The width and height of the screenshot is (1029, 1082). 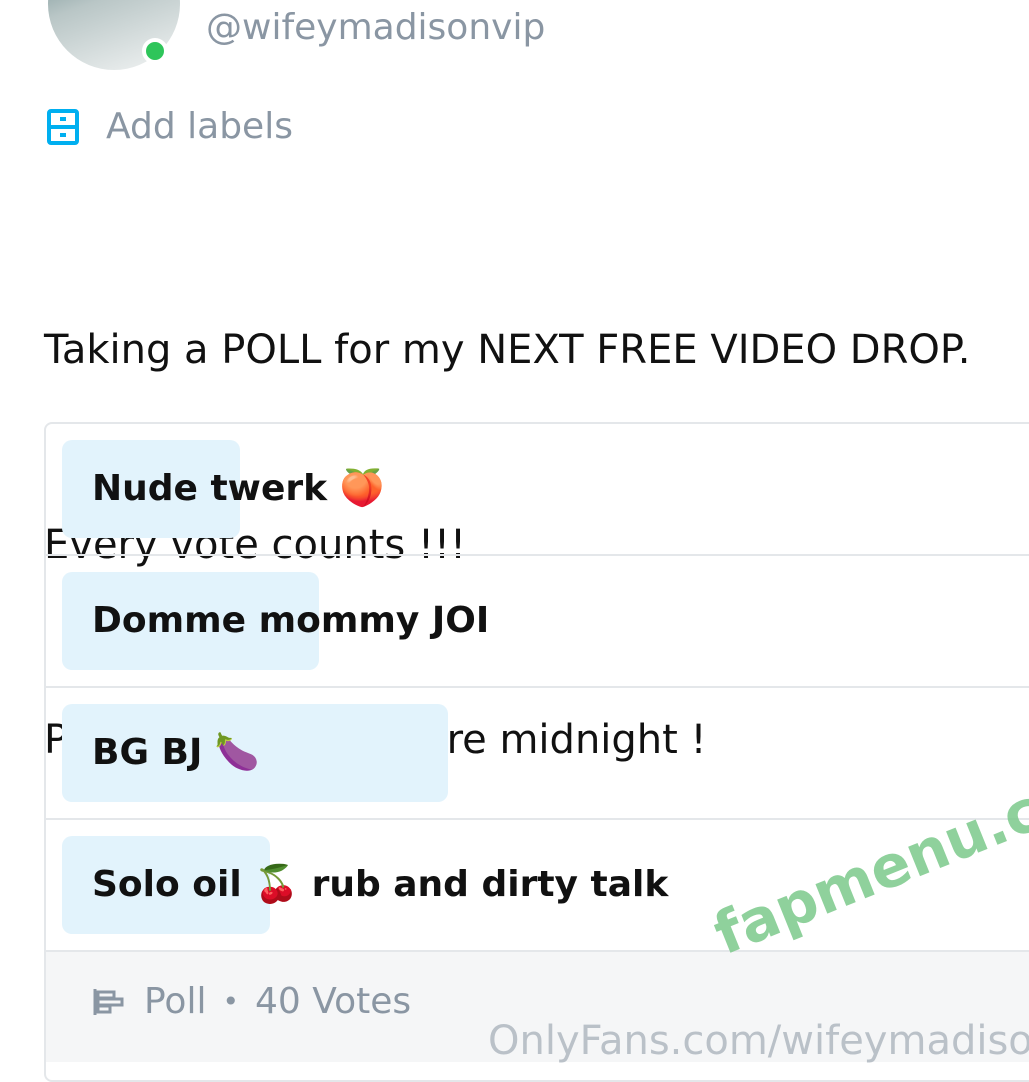 What do you see at coordinates (380, 884) in the screenshot?
I see `poll-option-label: Solo oil 🍒 rub and dirty talk` at bounding box center [380, 884].